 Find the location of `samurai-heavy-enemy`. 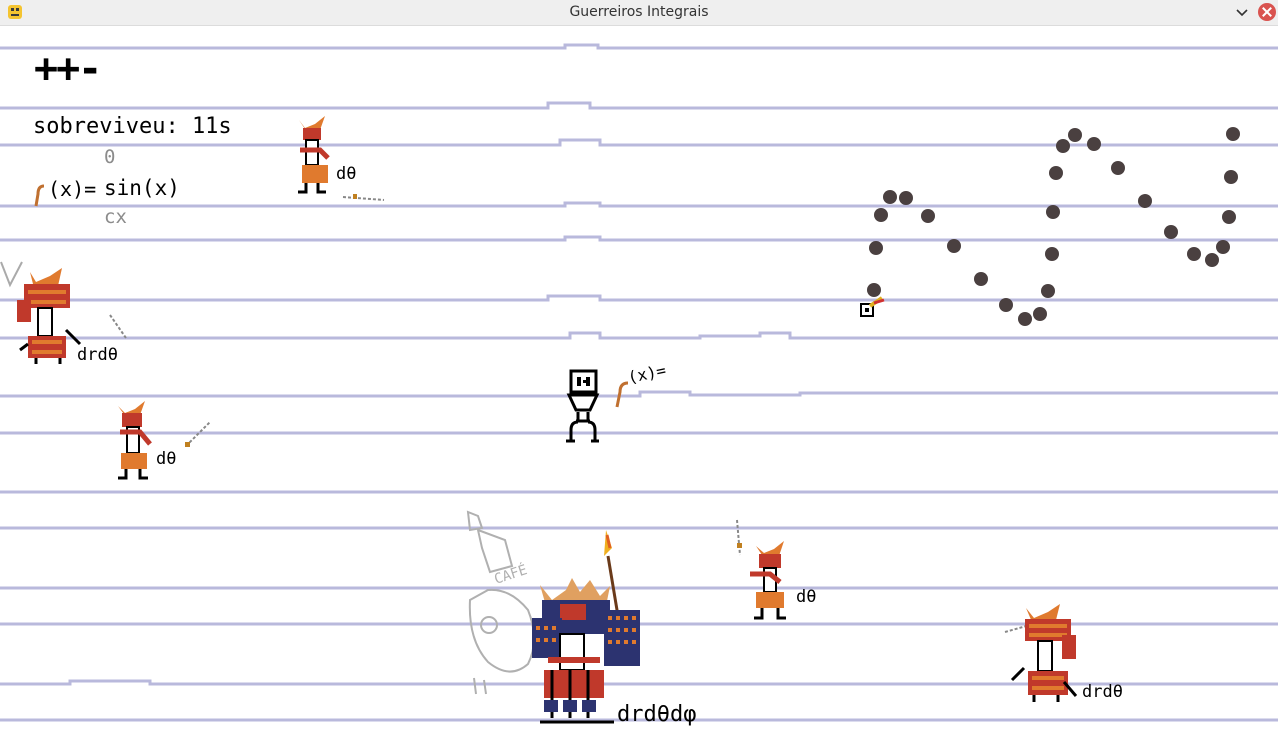

samurai-heavy-enemy is located at coordinates (1041, 653).